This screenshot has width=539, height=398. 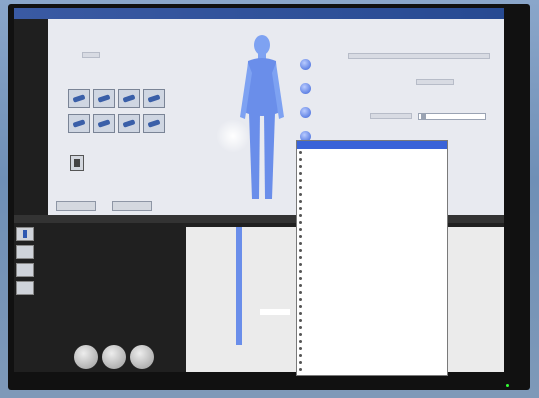 What do you see at coordinates (31, 117) in the screenshot?
I see `left-dark-strip` at bounding box center [31, 117].